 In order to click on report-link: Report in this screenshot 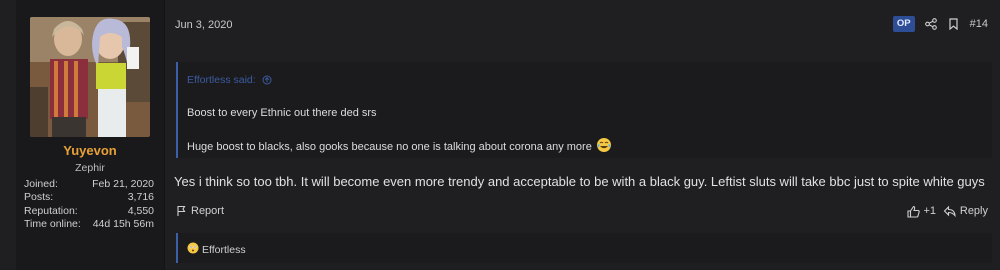, I will do `click(199, 211)`.